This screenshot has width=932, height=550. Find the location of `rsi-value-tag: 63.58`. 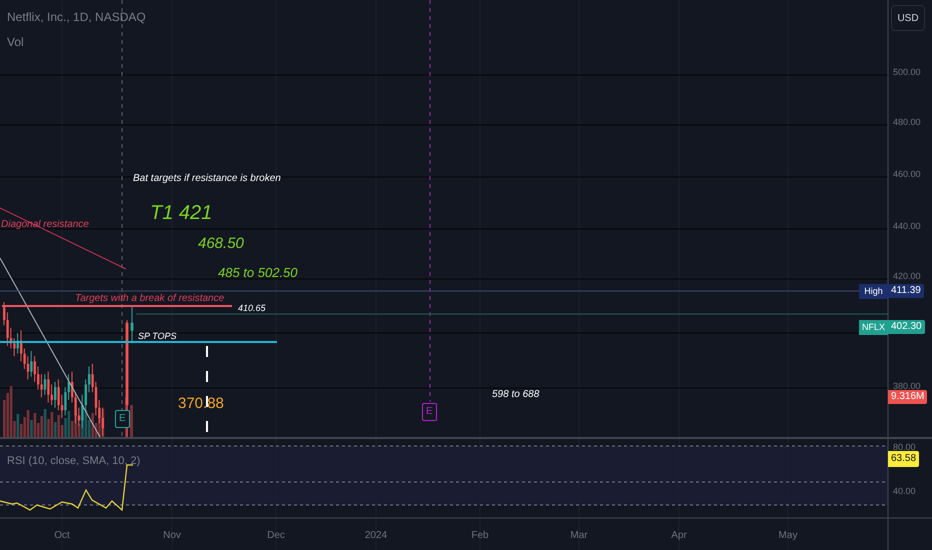

rsi-value-tag: 63.58 is located at coordinates (904, 459).